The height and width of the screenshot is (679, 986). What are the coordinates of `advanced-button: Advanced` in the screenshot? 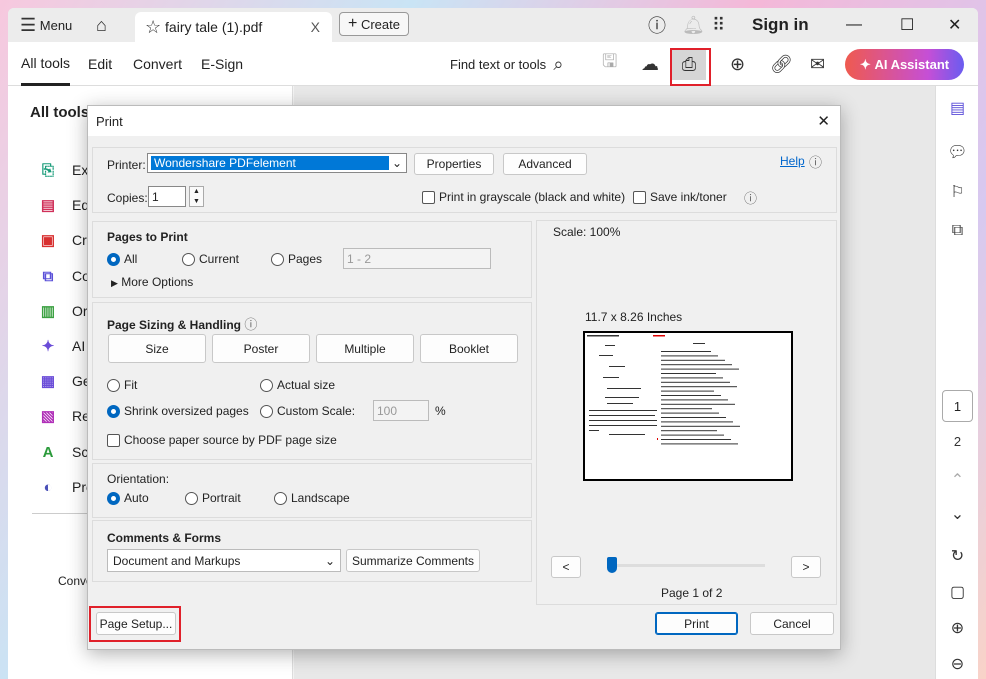 It's located at (545, 164).